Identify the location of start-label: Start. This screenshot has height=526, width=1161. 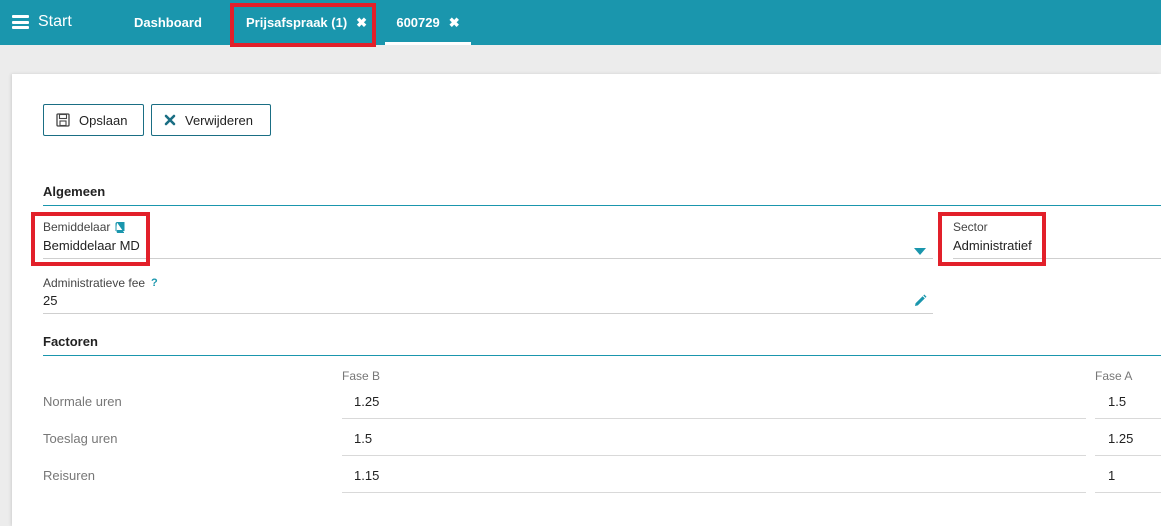
(55, 21).